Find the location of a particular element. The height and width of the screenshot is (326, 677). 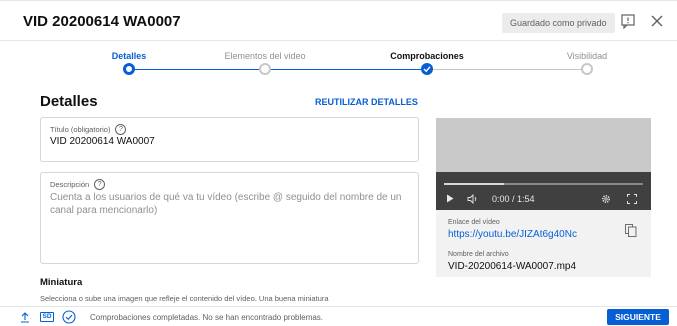

close-icon is located at coordinates (657, 21).